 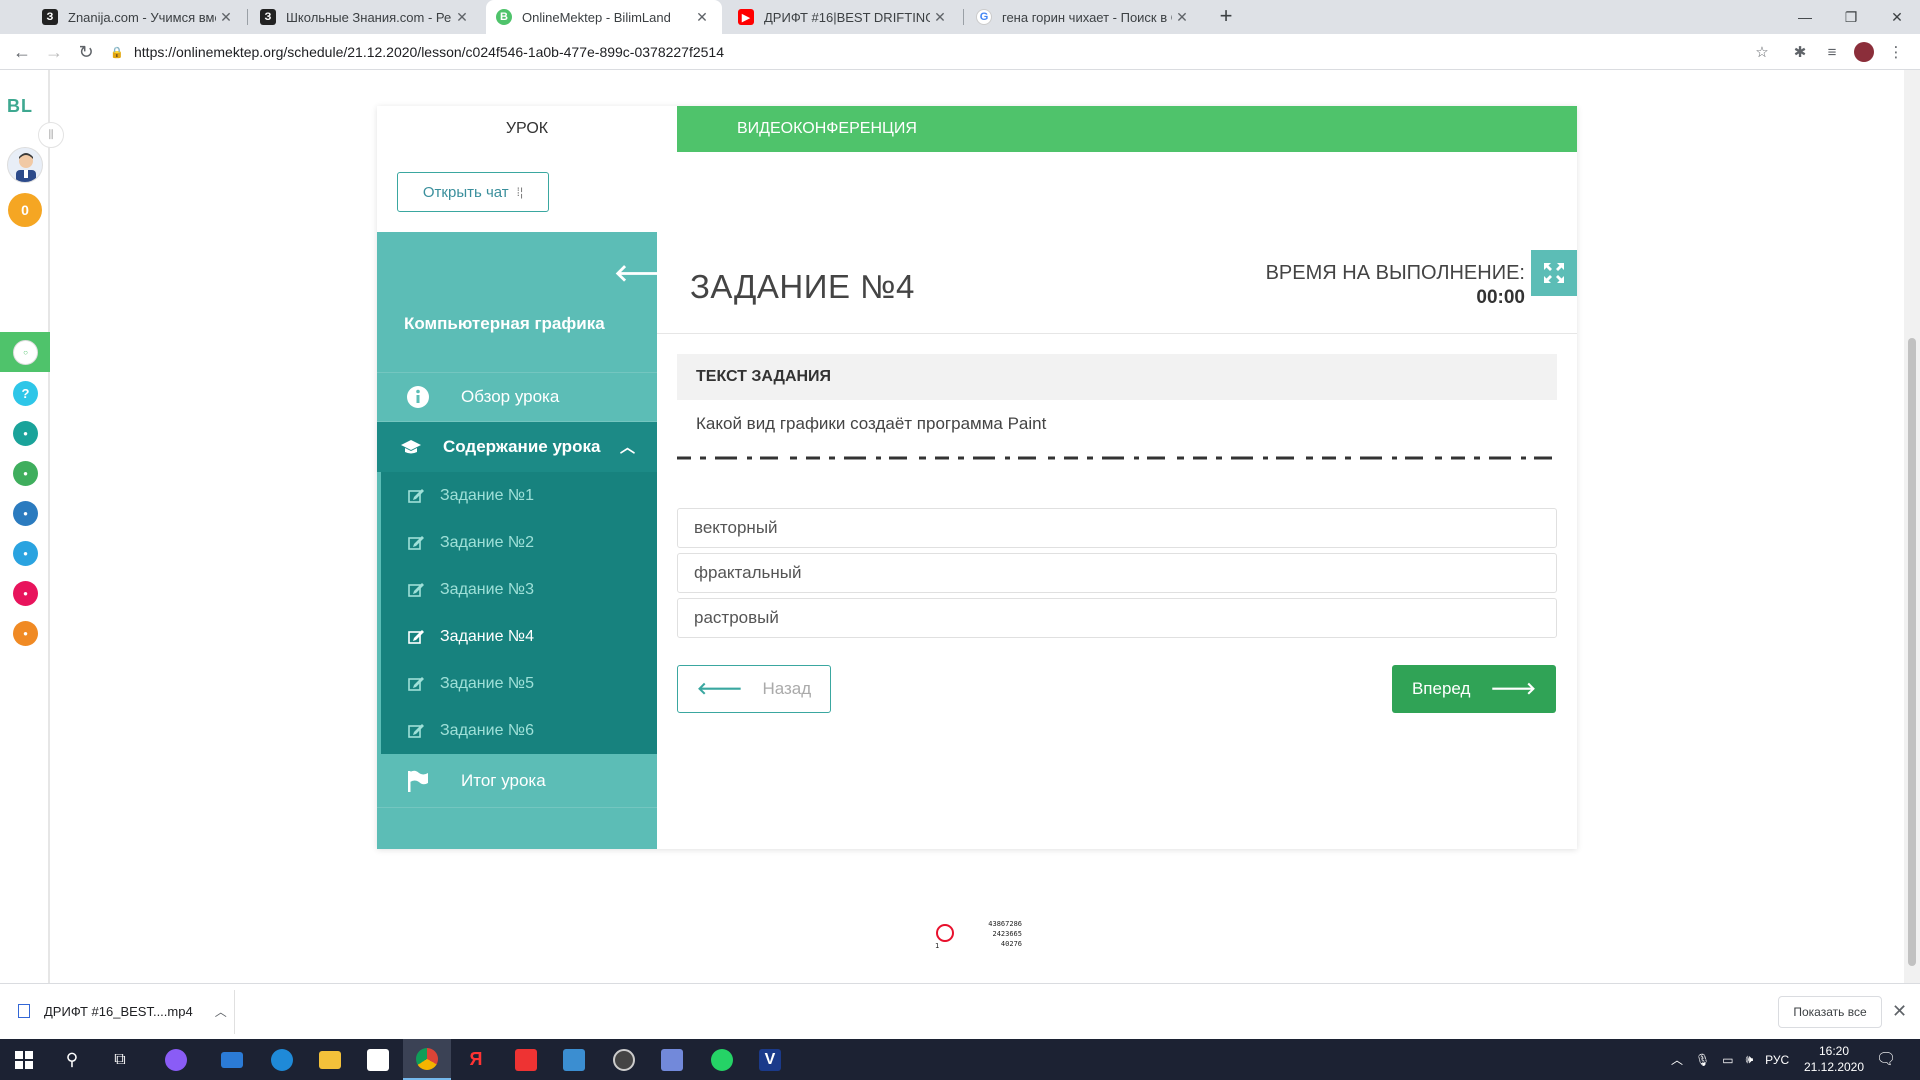 I want to click on bilimbook-app-icon: ●, so click(x=25, y=513).